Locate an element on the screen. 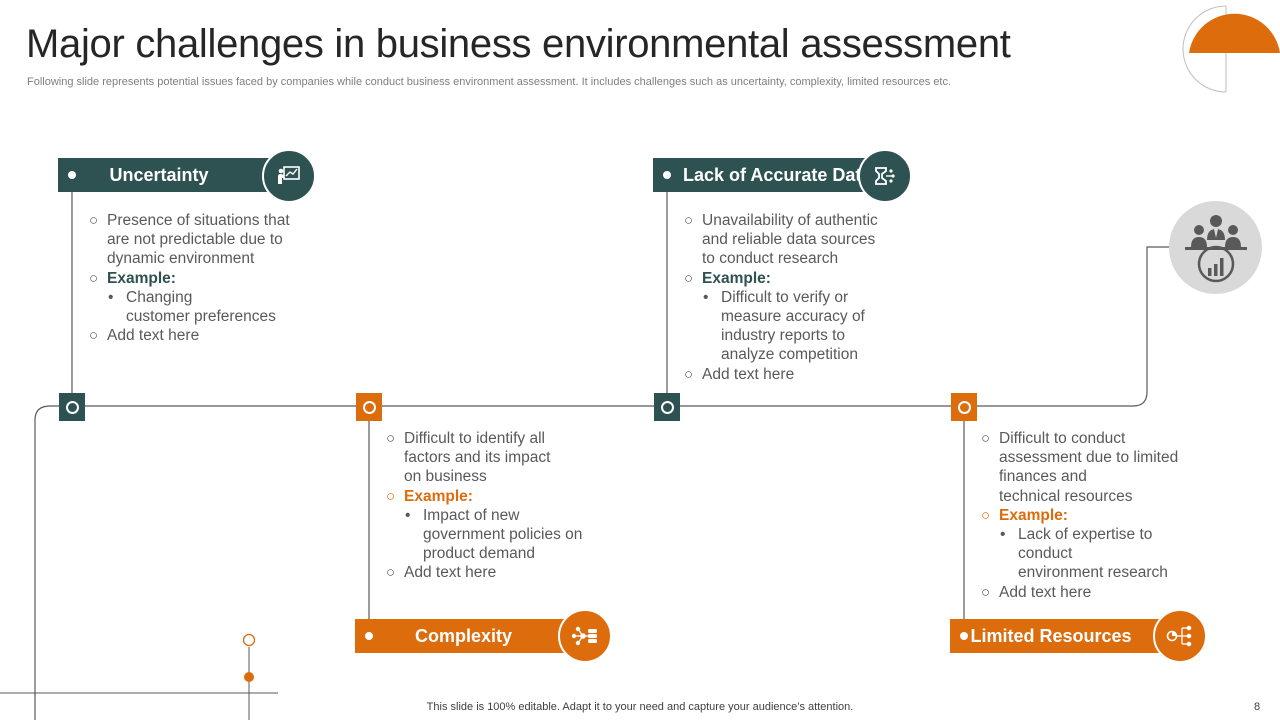 This screenshot has width=1280, height=720. resources-header: Limited Resources is located at coordinates (1061, 636).